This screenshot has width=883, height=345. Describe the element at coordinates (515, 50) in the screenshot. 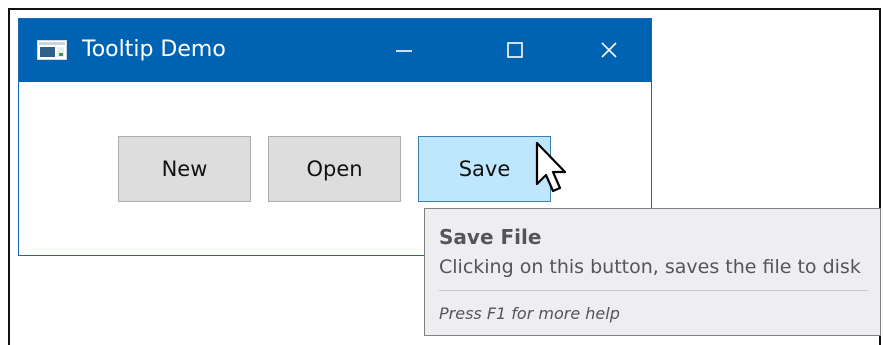

I see `maximize-button` at that location.